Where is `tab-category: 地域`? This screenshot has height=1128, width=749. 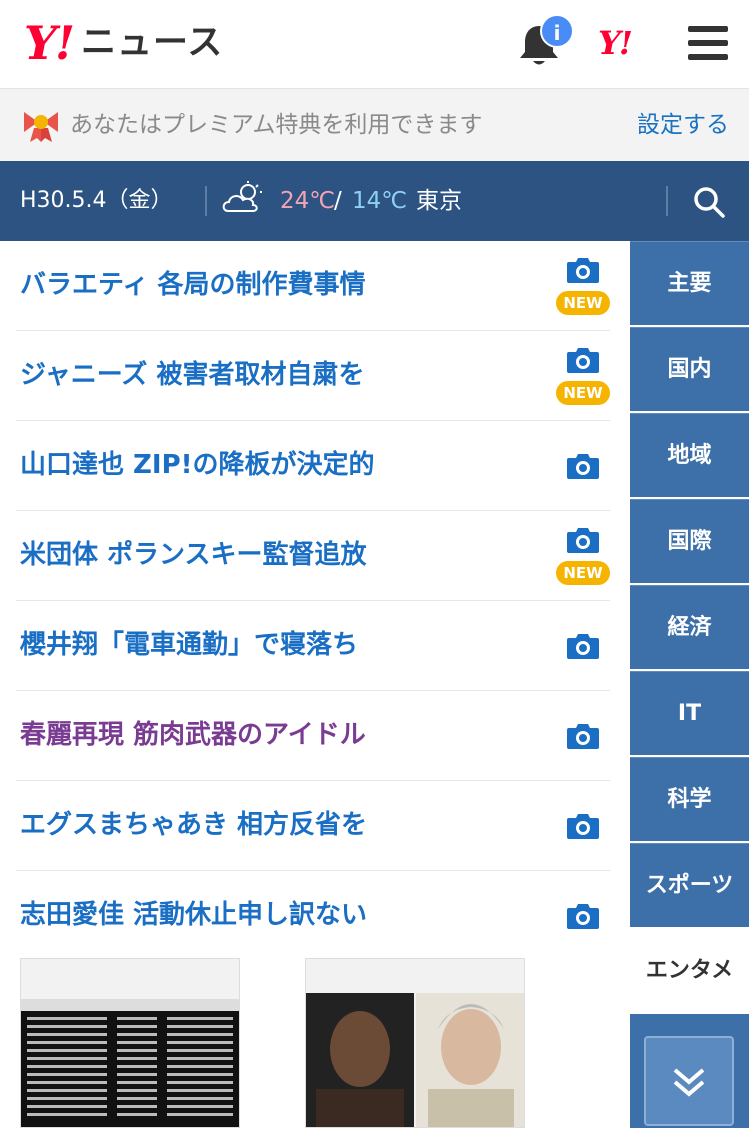 tab-category: 地域 is located at coordinates (689, 455).